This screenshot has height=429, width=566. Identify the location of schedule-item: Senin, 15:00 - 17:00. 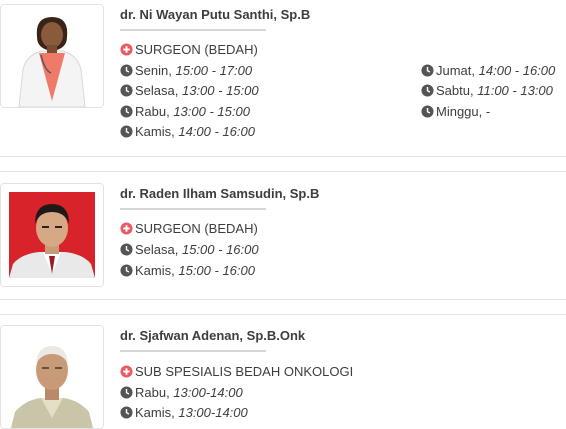
(186, 70).